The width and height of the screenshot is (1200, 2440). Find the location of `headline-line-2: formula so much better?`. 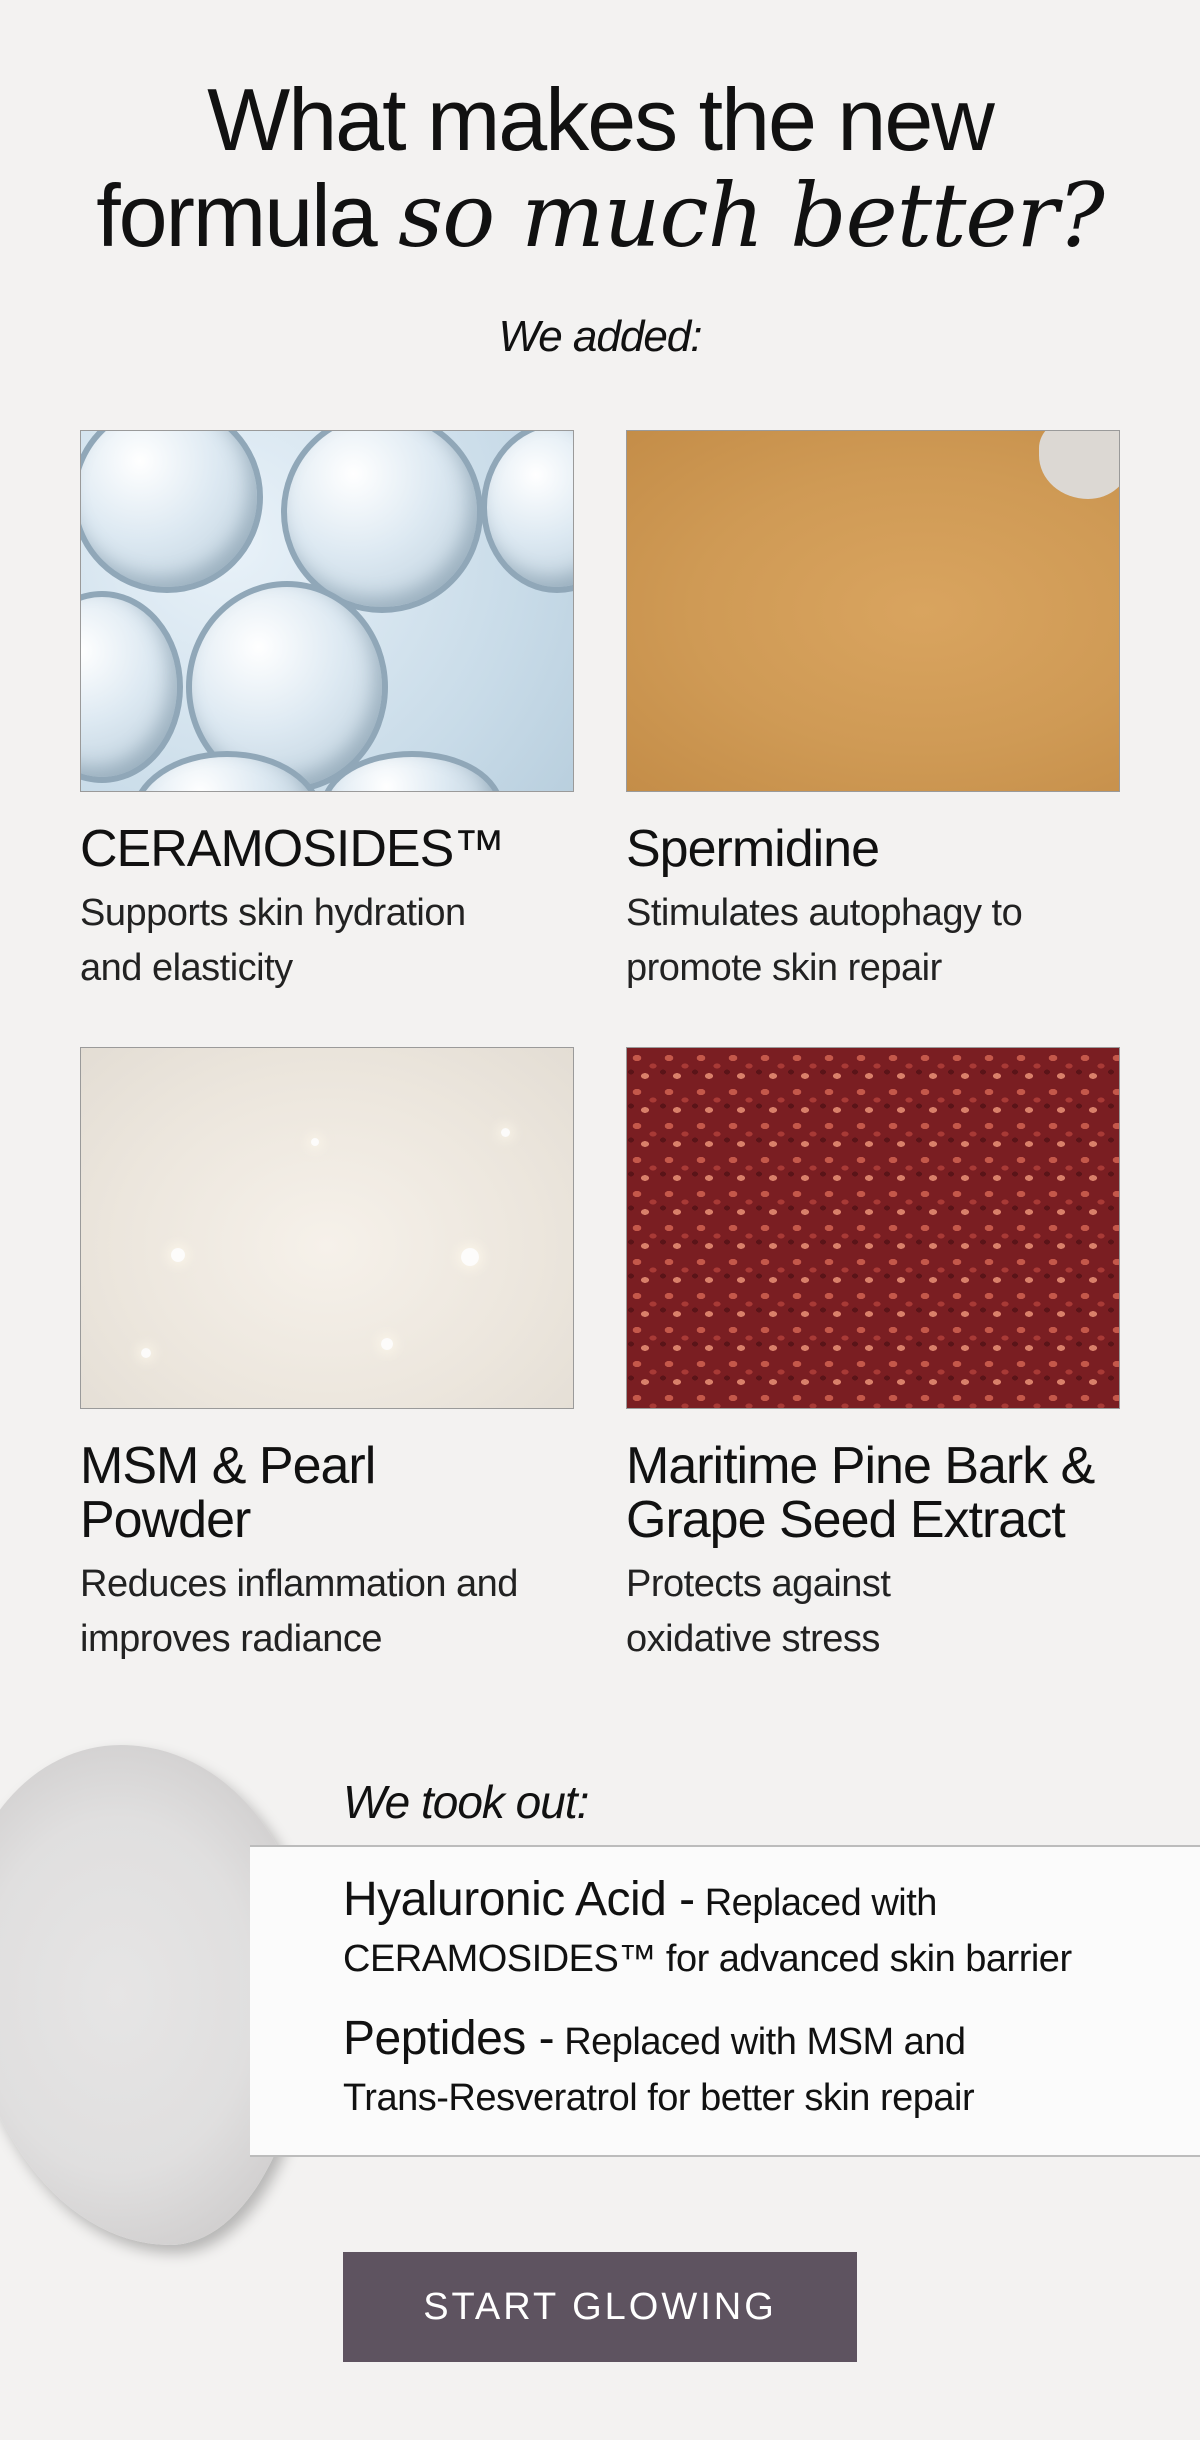

headline-line-2: formula so much better? is located at coordinates (600, 216).